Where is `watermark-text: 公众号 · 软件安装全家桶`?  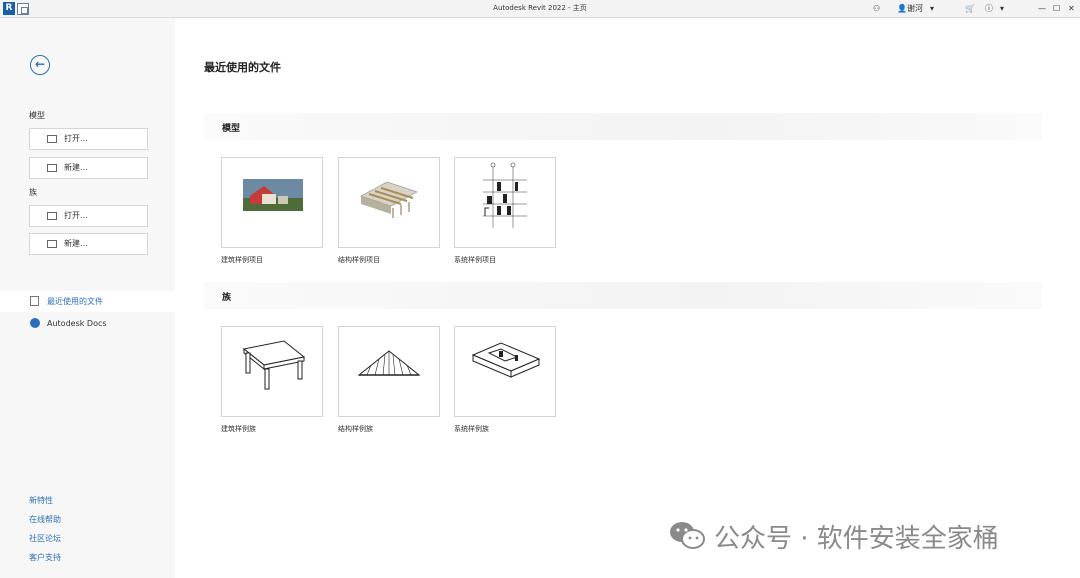
watermark-text: 公众号 · 软件安装全家桶 is located at coordinates (856, 539).